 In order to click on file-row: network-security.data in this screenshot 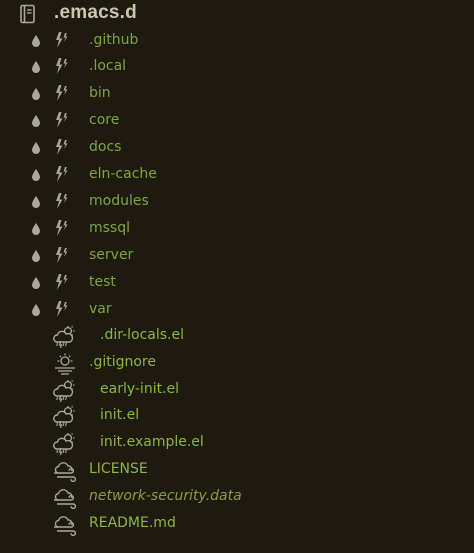, I will do `click(237, 496)`.